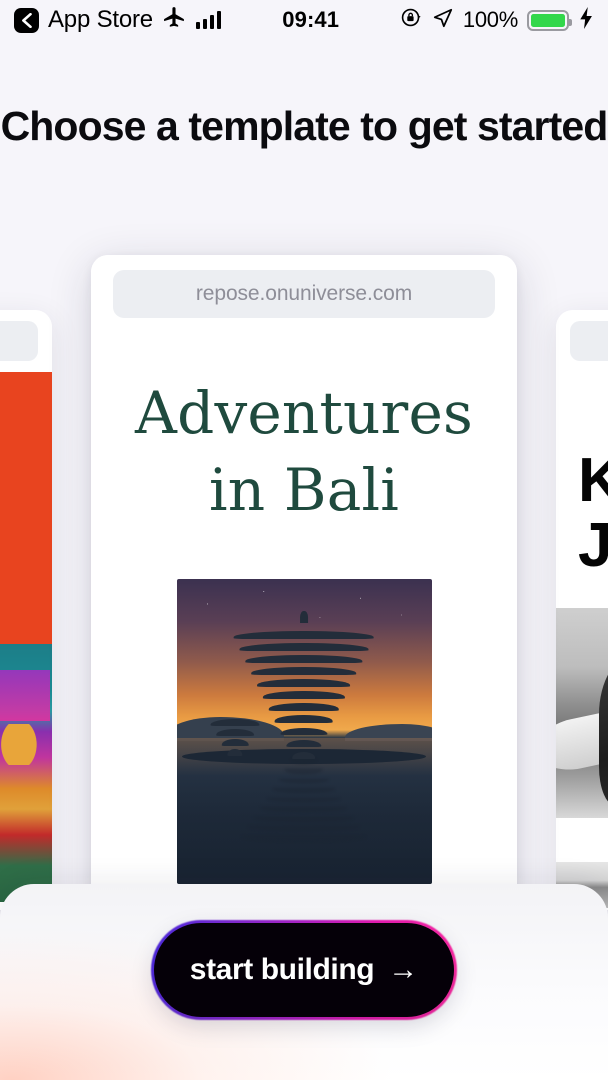 The height and width of the screenshot is (1080, 608). What do you see at coordinates (282, 969) in the screenshot?
I see `start-building-label: start building` at bounding box center [282, 969].